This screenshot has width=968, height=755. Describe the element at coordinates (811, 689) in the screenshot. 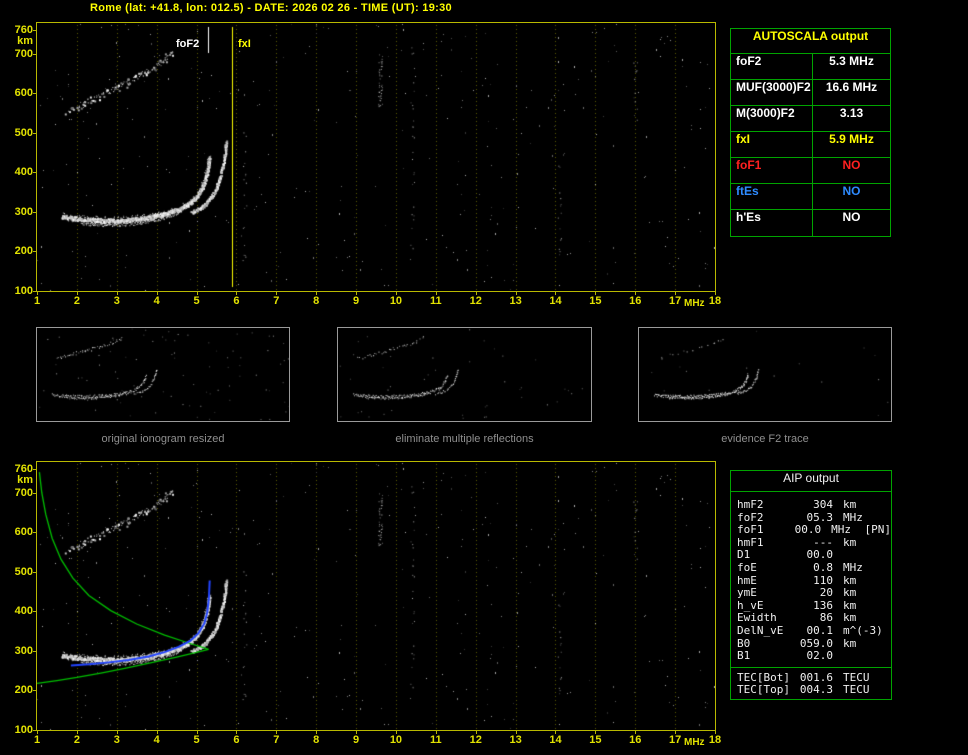

I see `aip-row: TEC[Top] 004.3 TECU` at that location.